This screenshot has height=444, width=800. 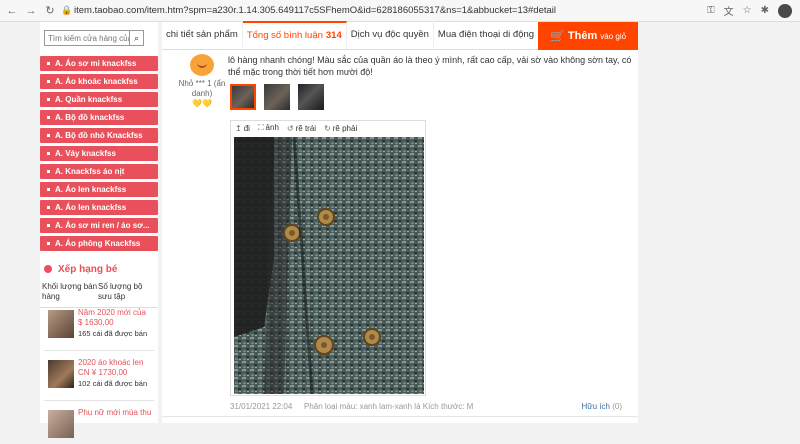 I want to click on cart-icon: 🛒, so click(x=557, y=36).